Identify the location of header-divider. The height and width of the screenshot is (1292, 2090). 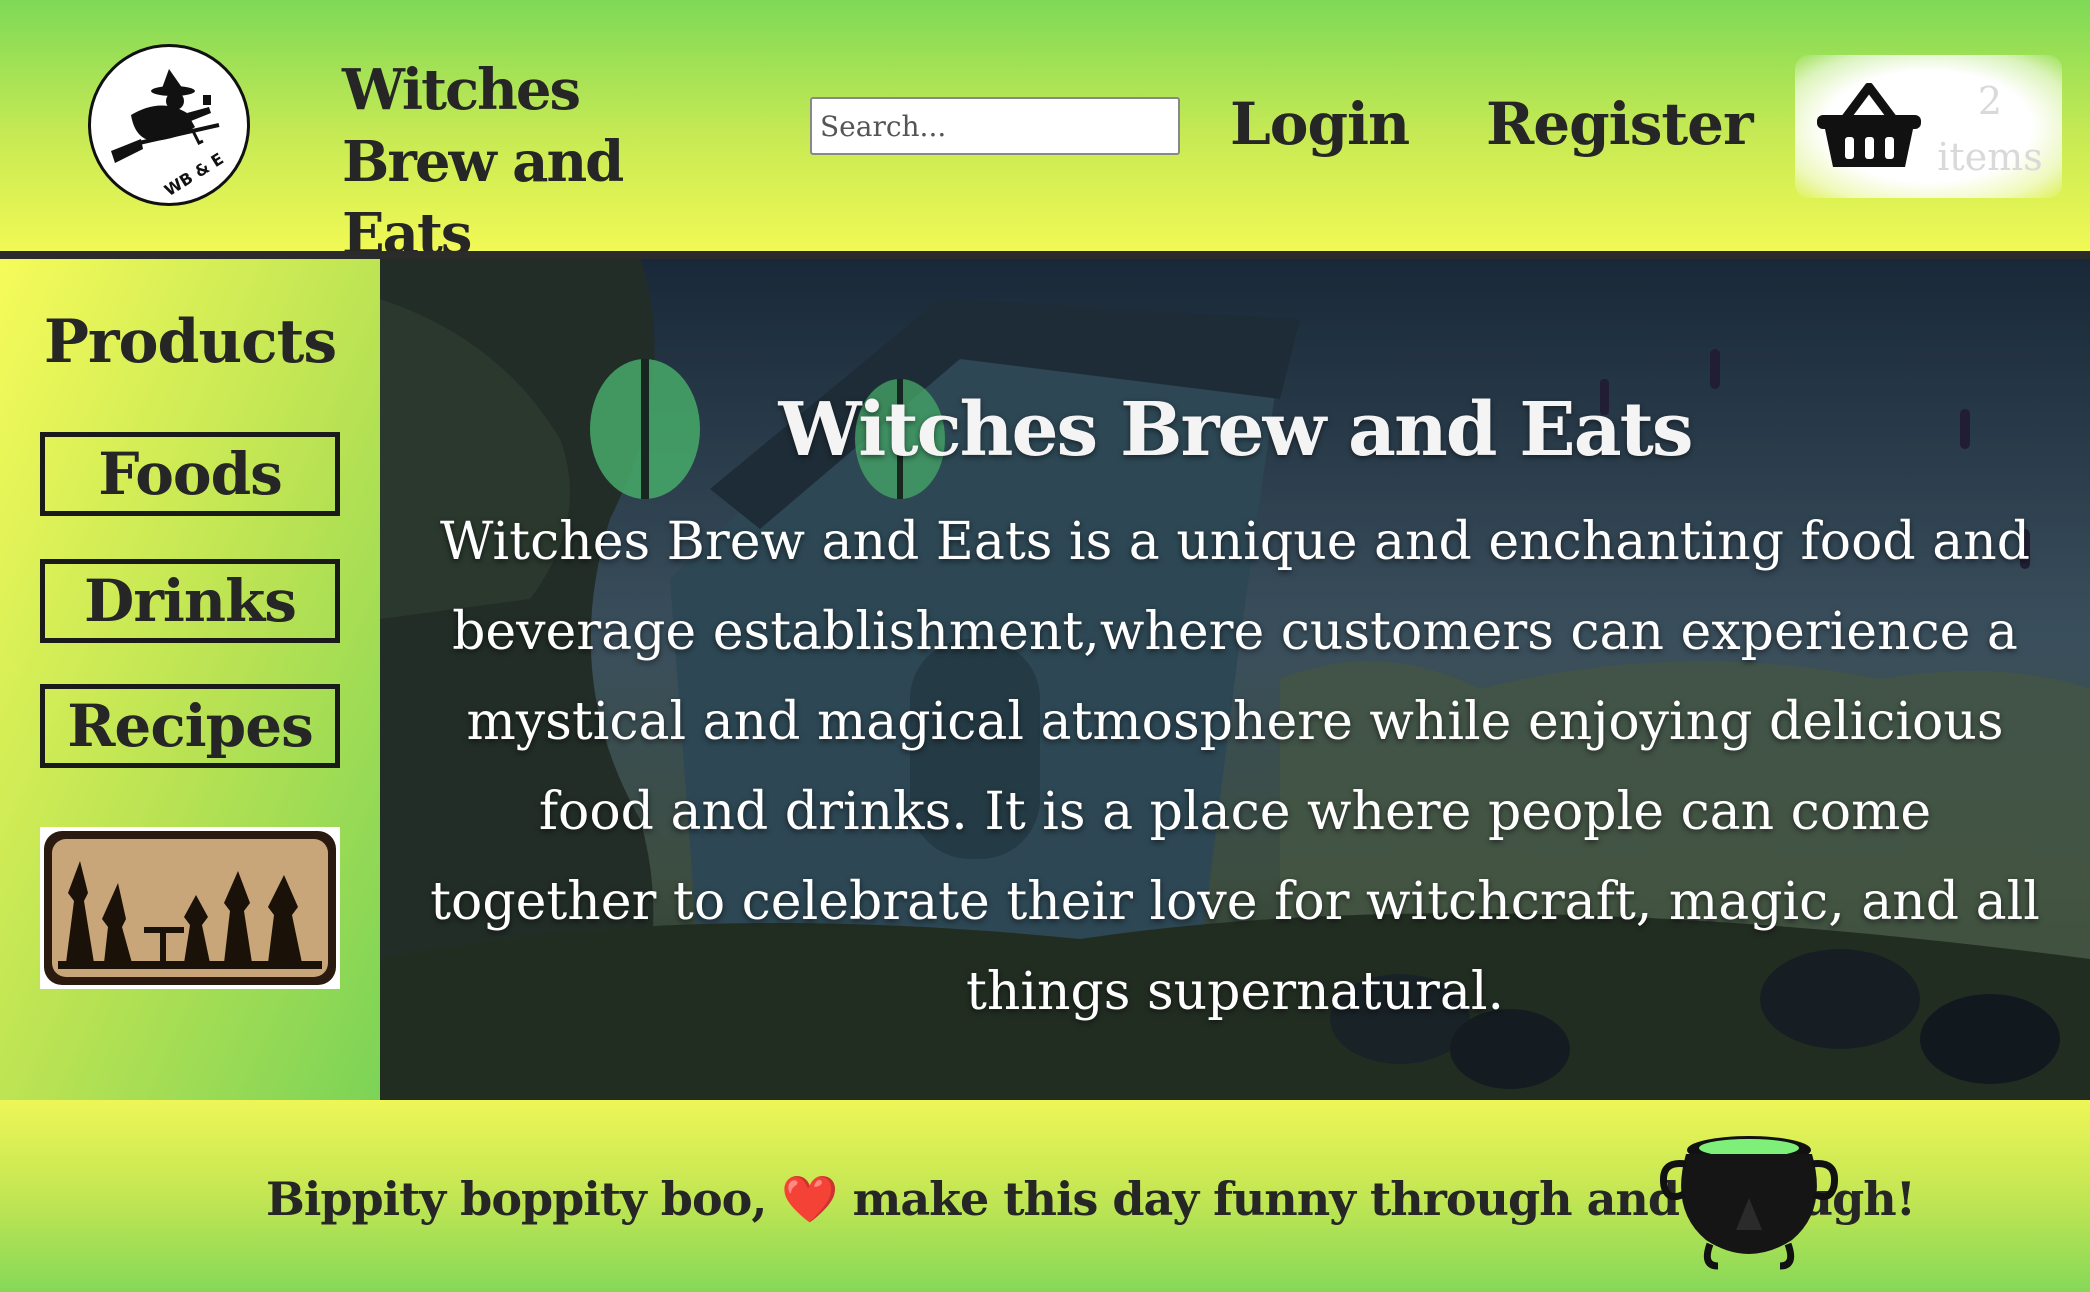
(1045, 255).